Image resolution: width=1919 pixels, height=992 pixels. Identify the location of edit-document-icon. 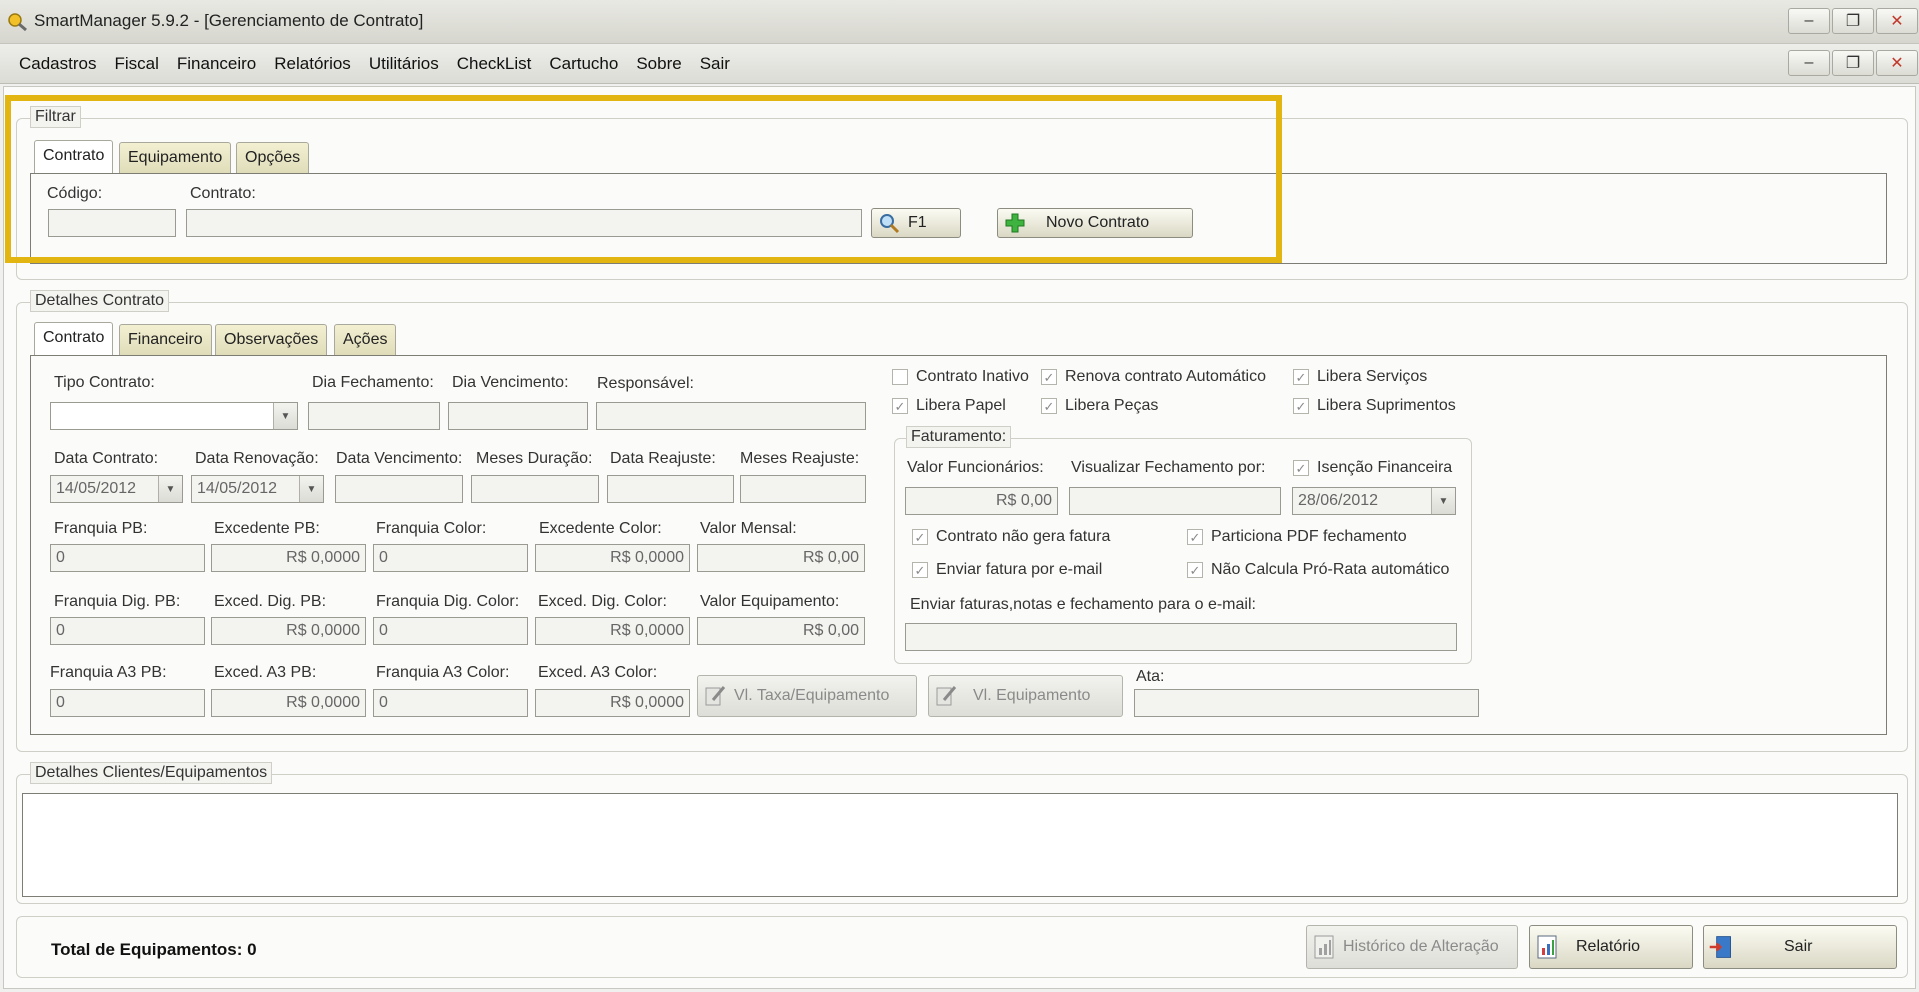
(946, 696).